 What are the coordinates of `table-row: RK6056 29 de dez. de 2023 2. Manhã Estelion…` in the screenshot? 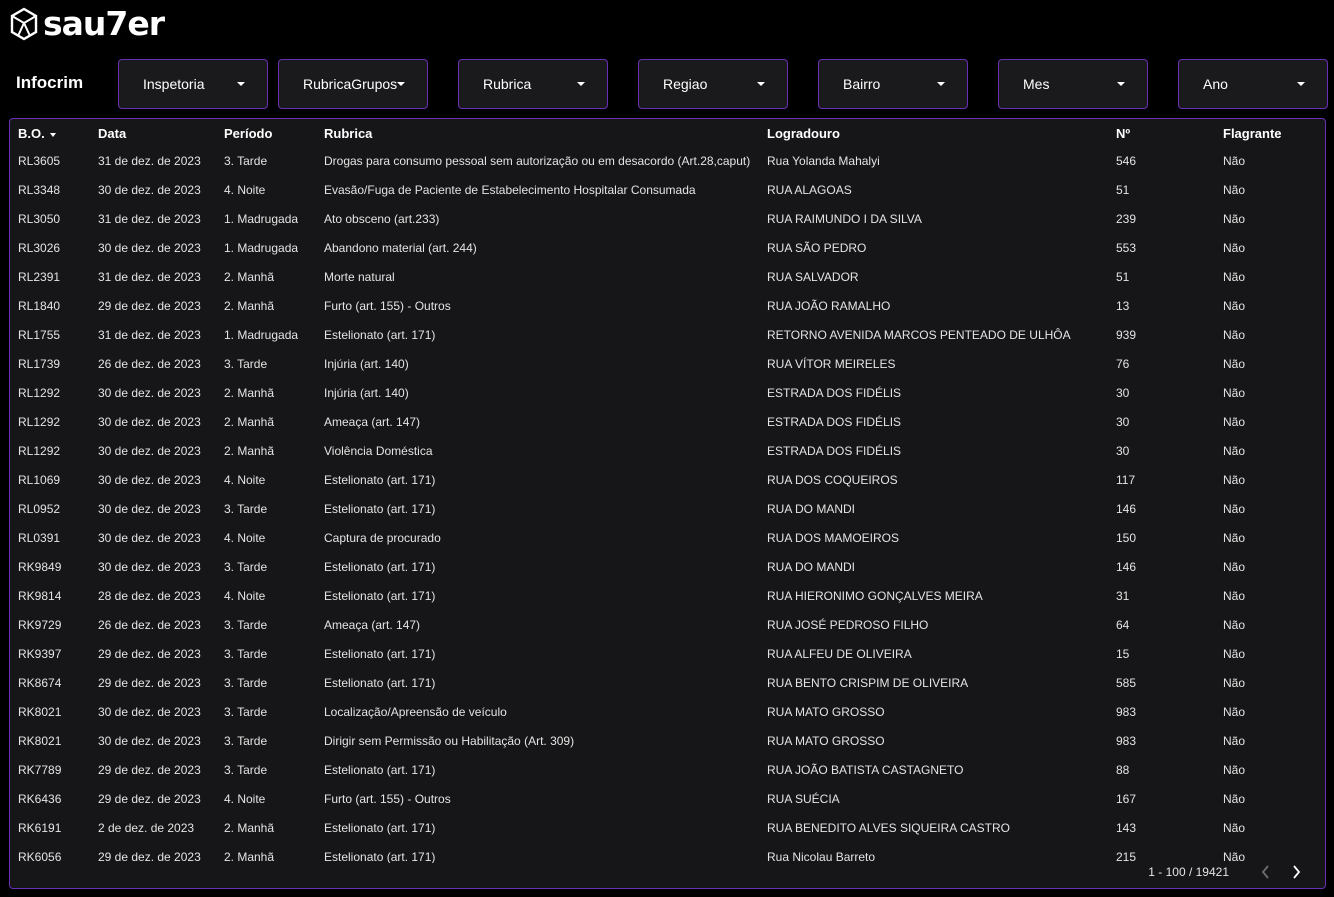 It's located at (667, 853).